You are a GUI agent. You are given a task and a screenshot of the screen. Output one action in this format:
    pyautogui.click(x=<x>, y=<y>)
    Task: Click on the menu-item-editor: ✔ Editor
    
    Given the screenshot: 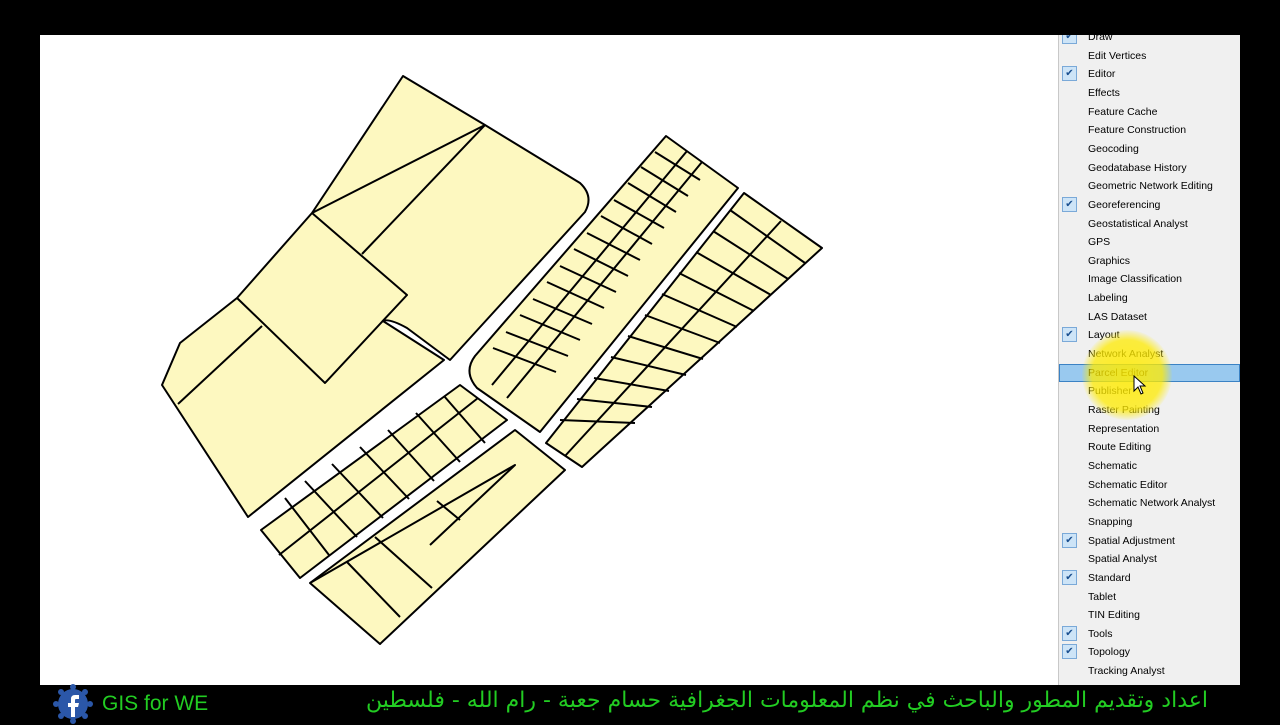 What is the action you would take?
    pyautogui.click(x=1149, y=74)
    